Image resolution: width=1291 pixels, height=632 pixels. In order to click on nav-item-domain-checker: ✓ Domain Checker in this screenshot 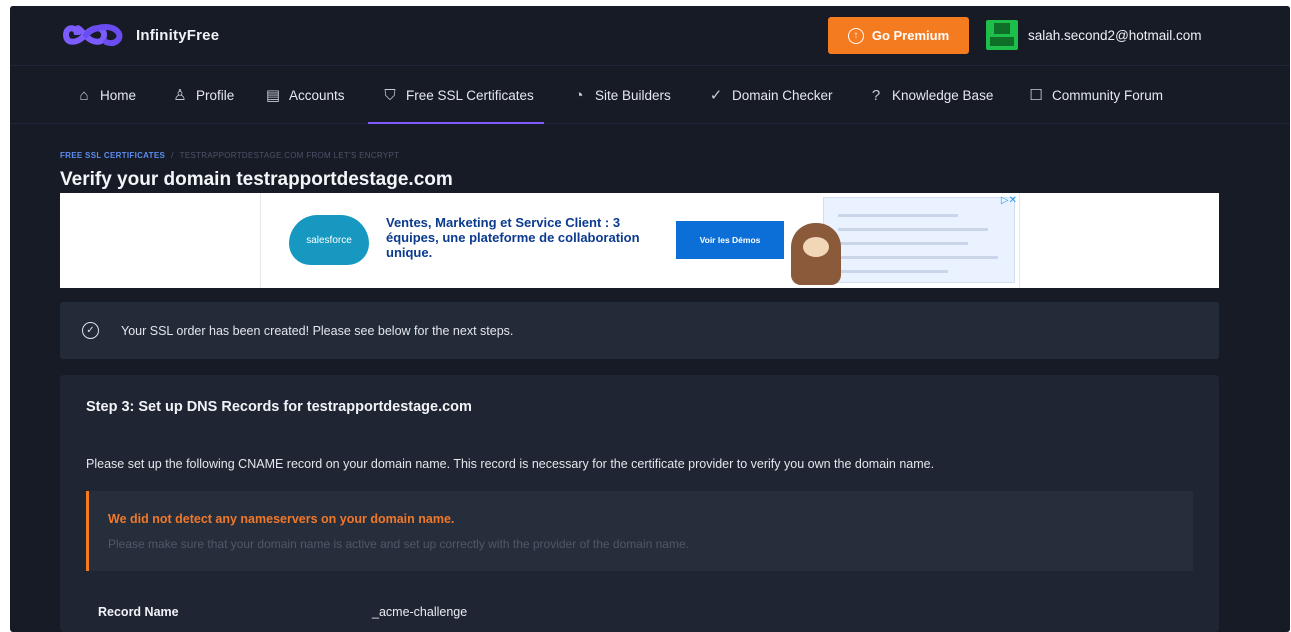, I will do `click(770, 95)`.